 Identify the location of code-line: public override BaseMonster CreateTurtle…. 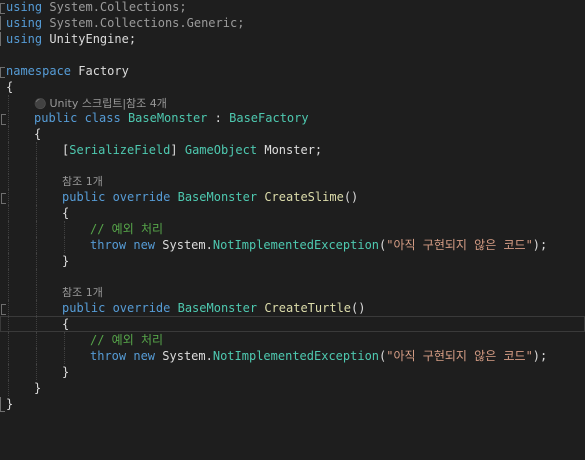
(292, 308).